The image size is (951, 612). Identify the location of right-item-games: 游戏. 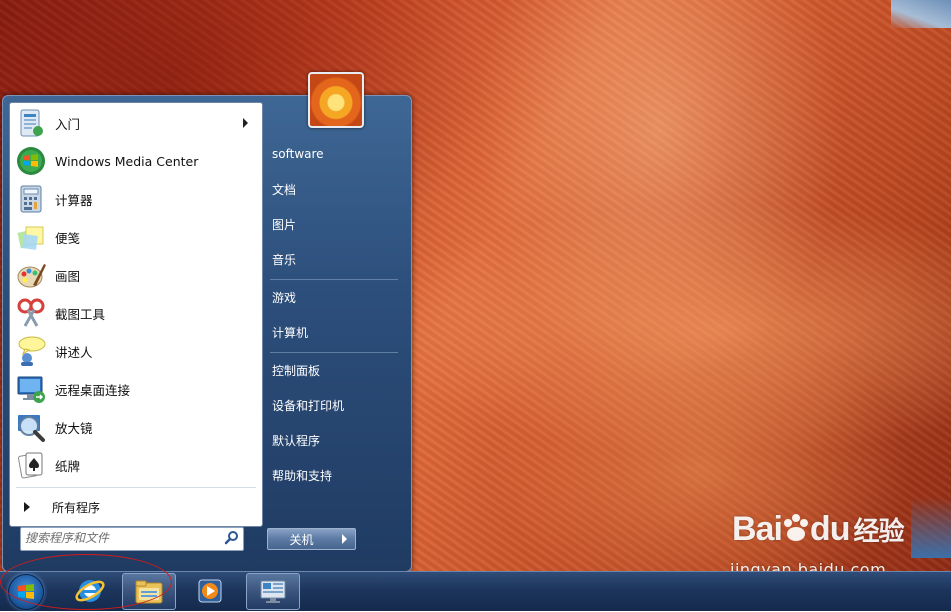
(333, 297).